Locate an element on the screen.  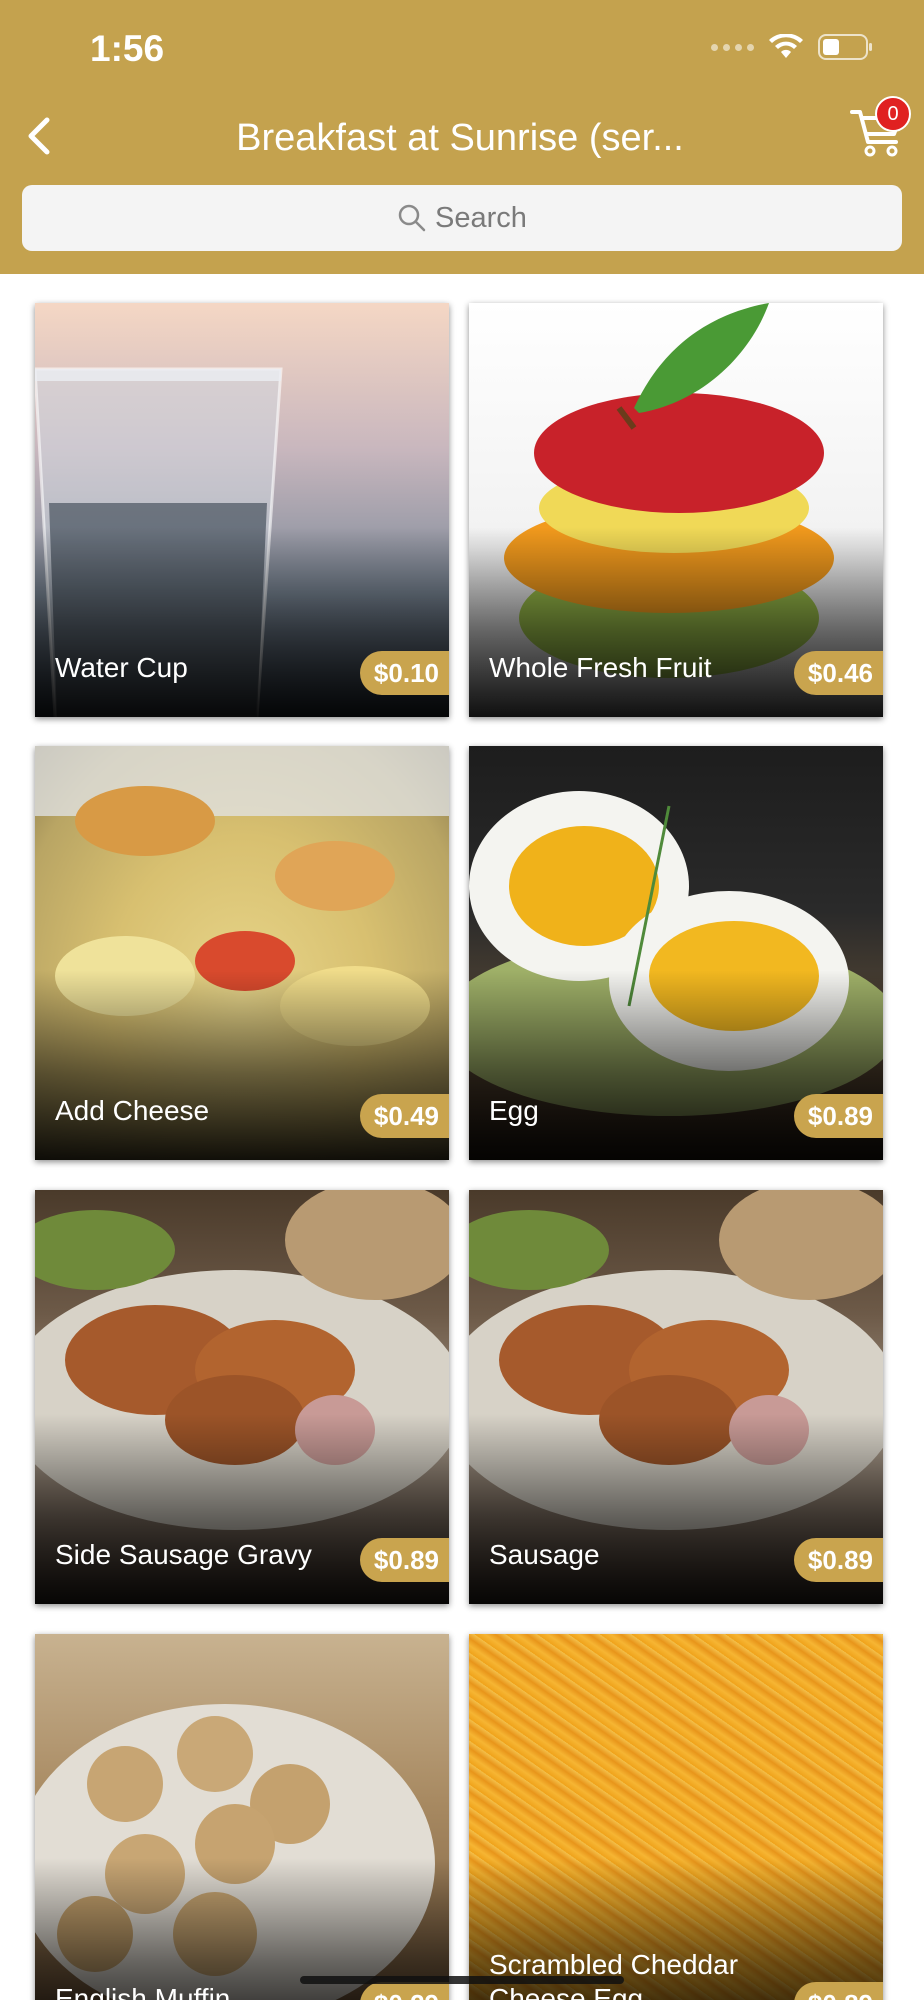
menu-item-card: Scrambled Cheddar Cheese Egg $0.89 is located at coordinates (676, 1817).